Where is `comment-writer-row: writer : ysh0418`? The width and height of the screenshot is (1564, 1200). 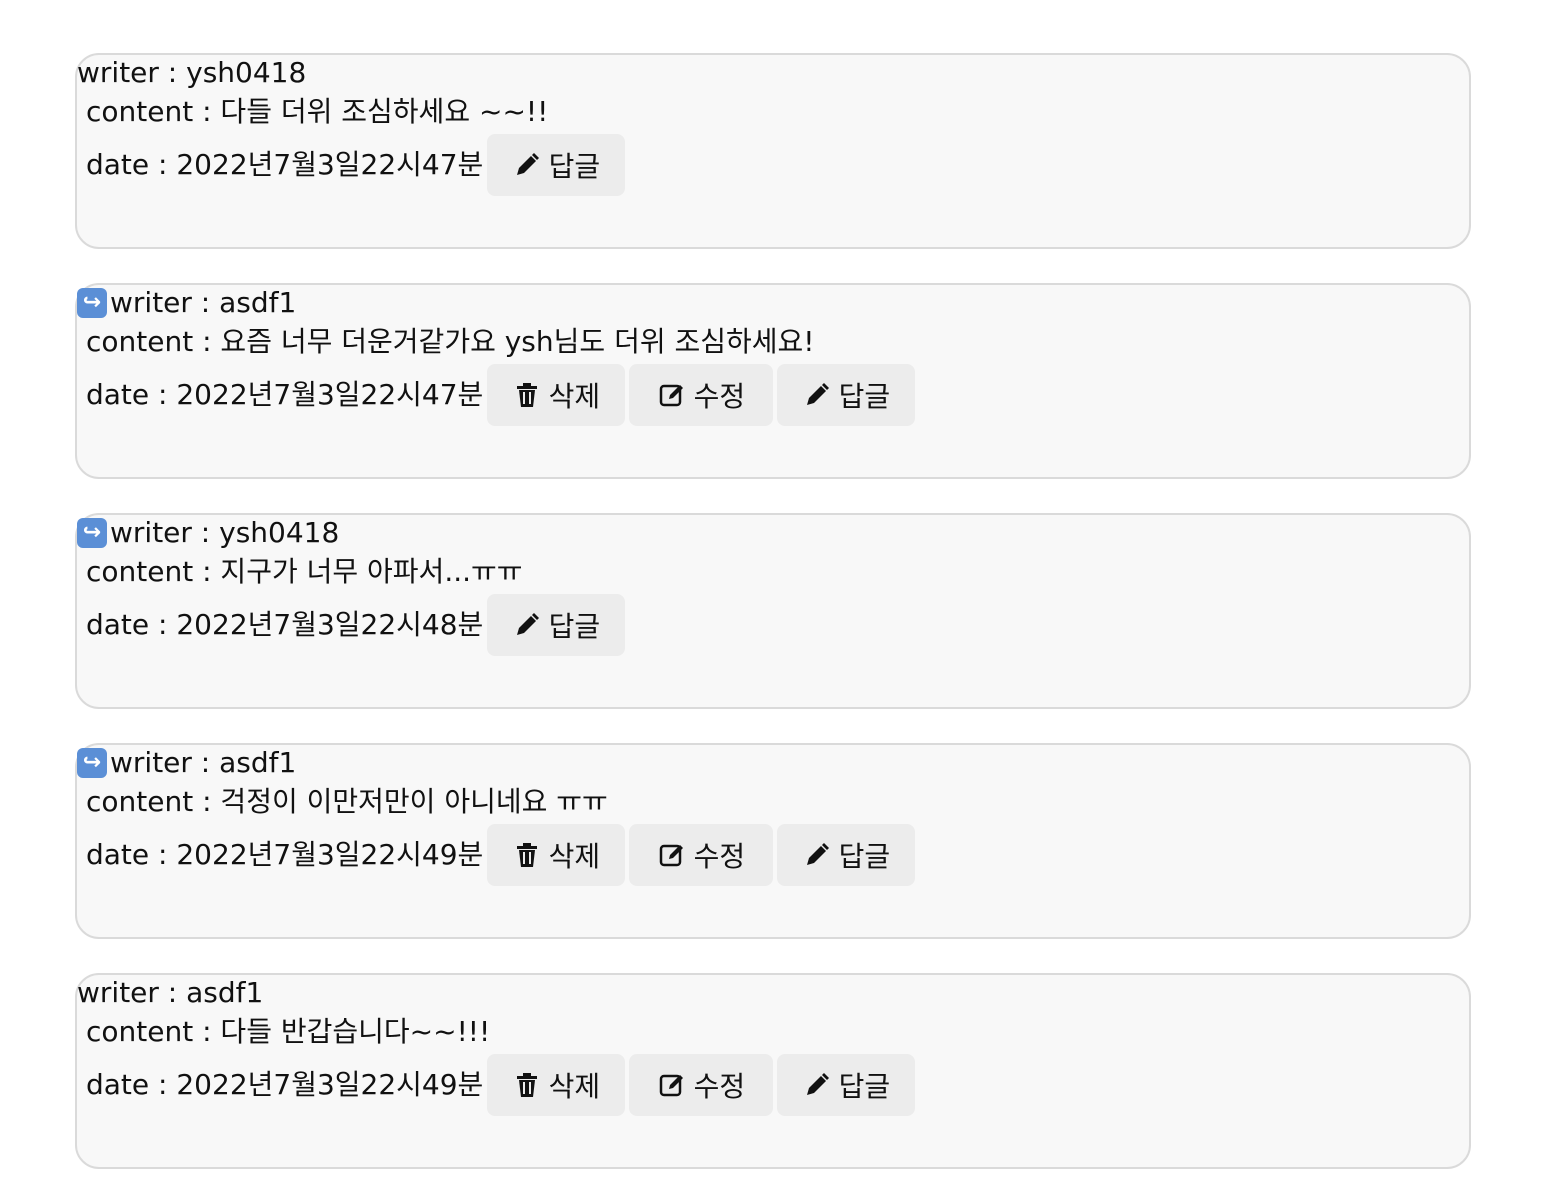 comment-writer-row: writer : ysh0418 is located at coordinates (191, 73).